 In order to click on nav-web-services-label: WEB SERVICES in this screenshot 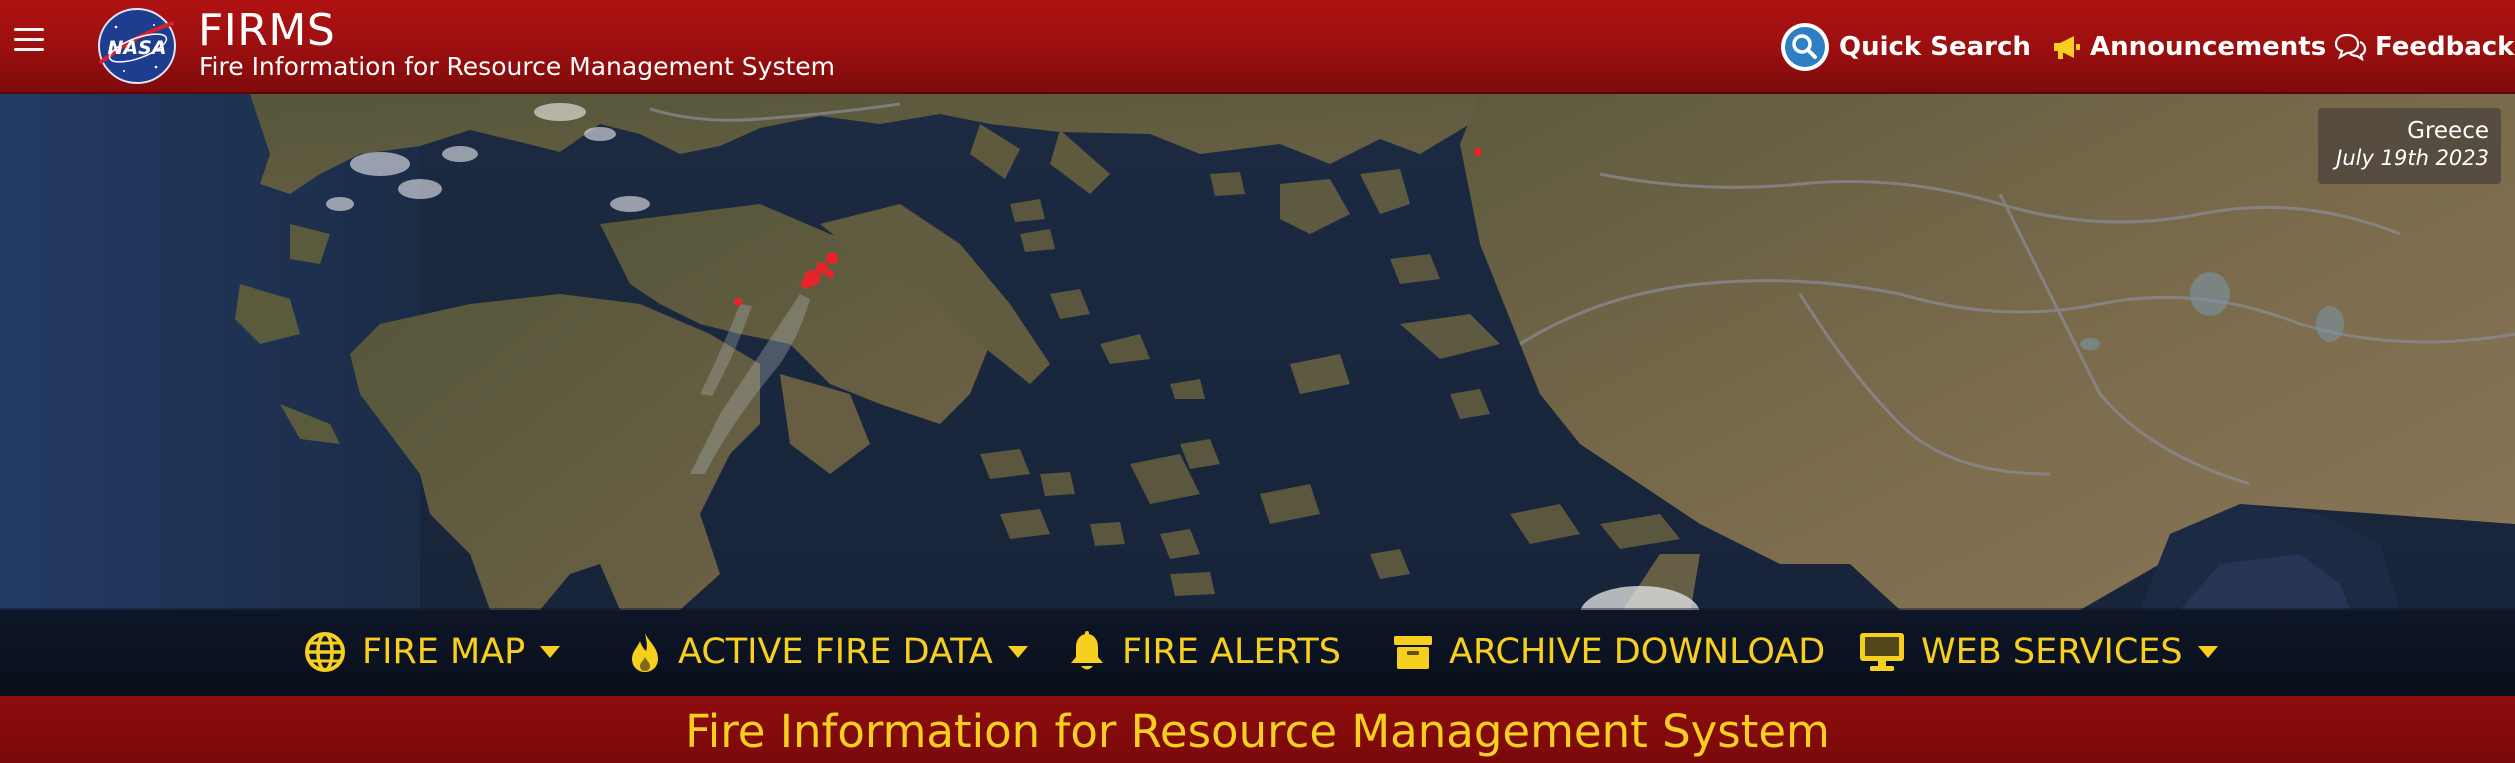, I will do `click(2052, 652)`.